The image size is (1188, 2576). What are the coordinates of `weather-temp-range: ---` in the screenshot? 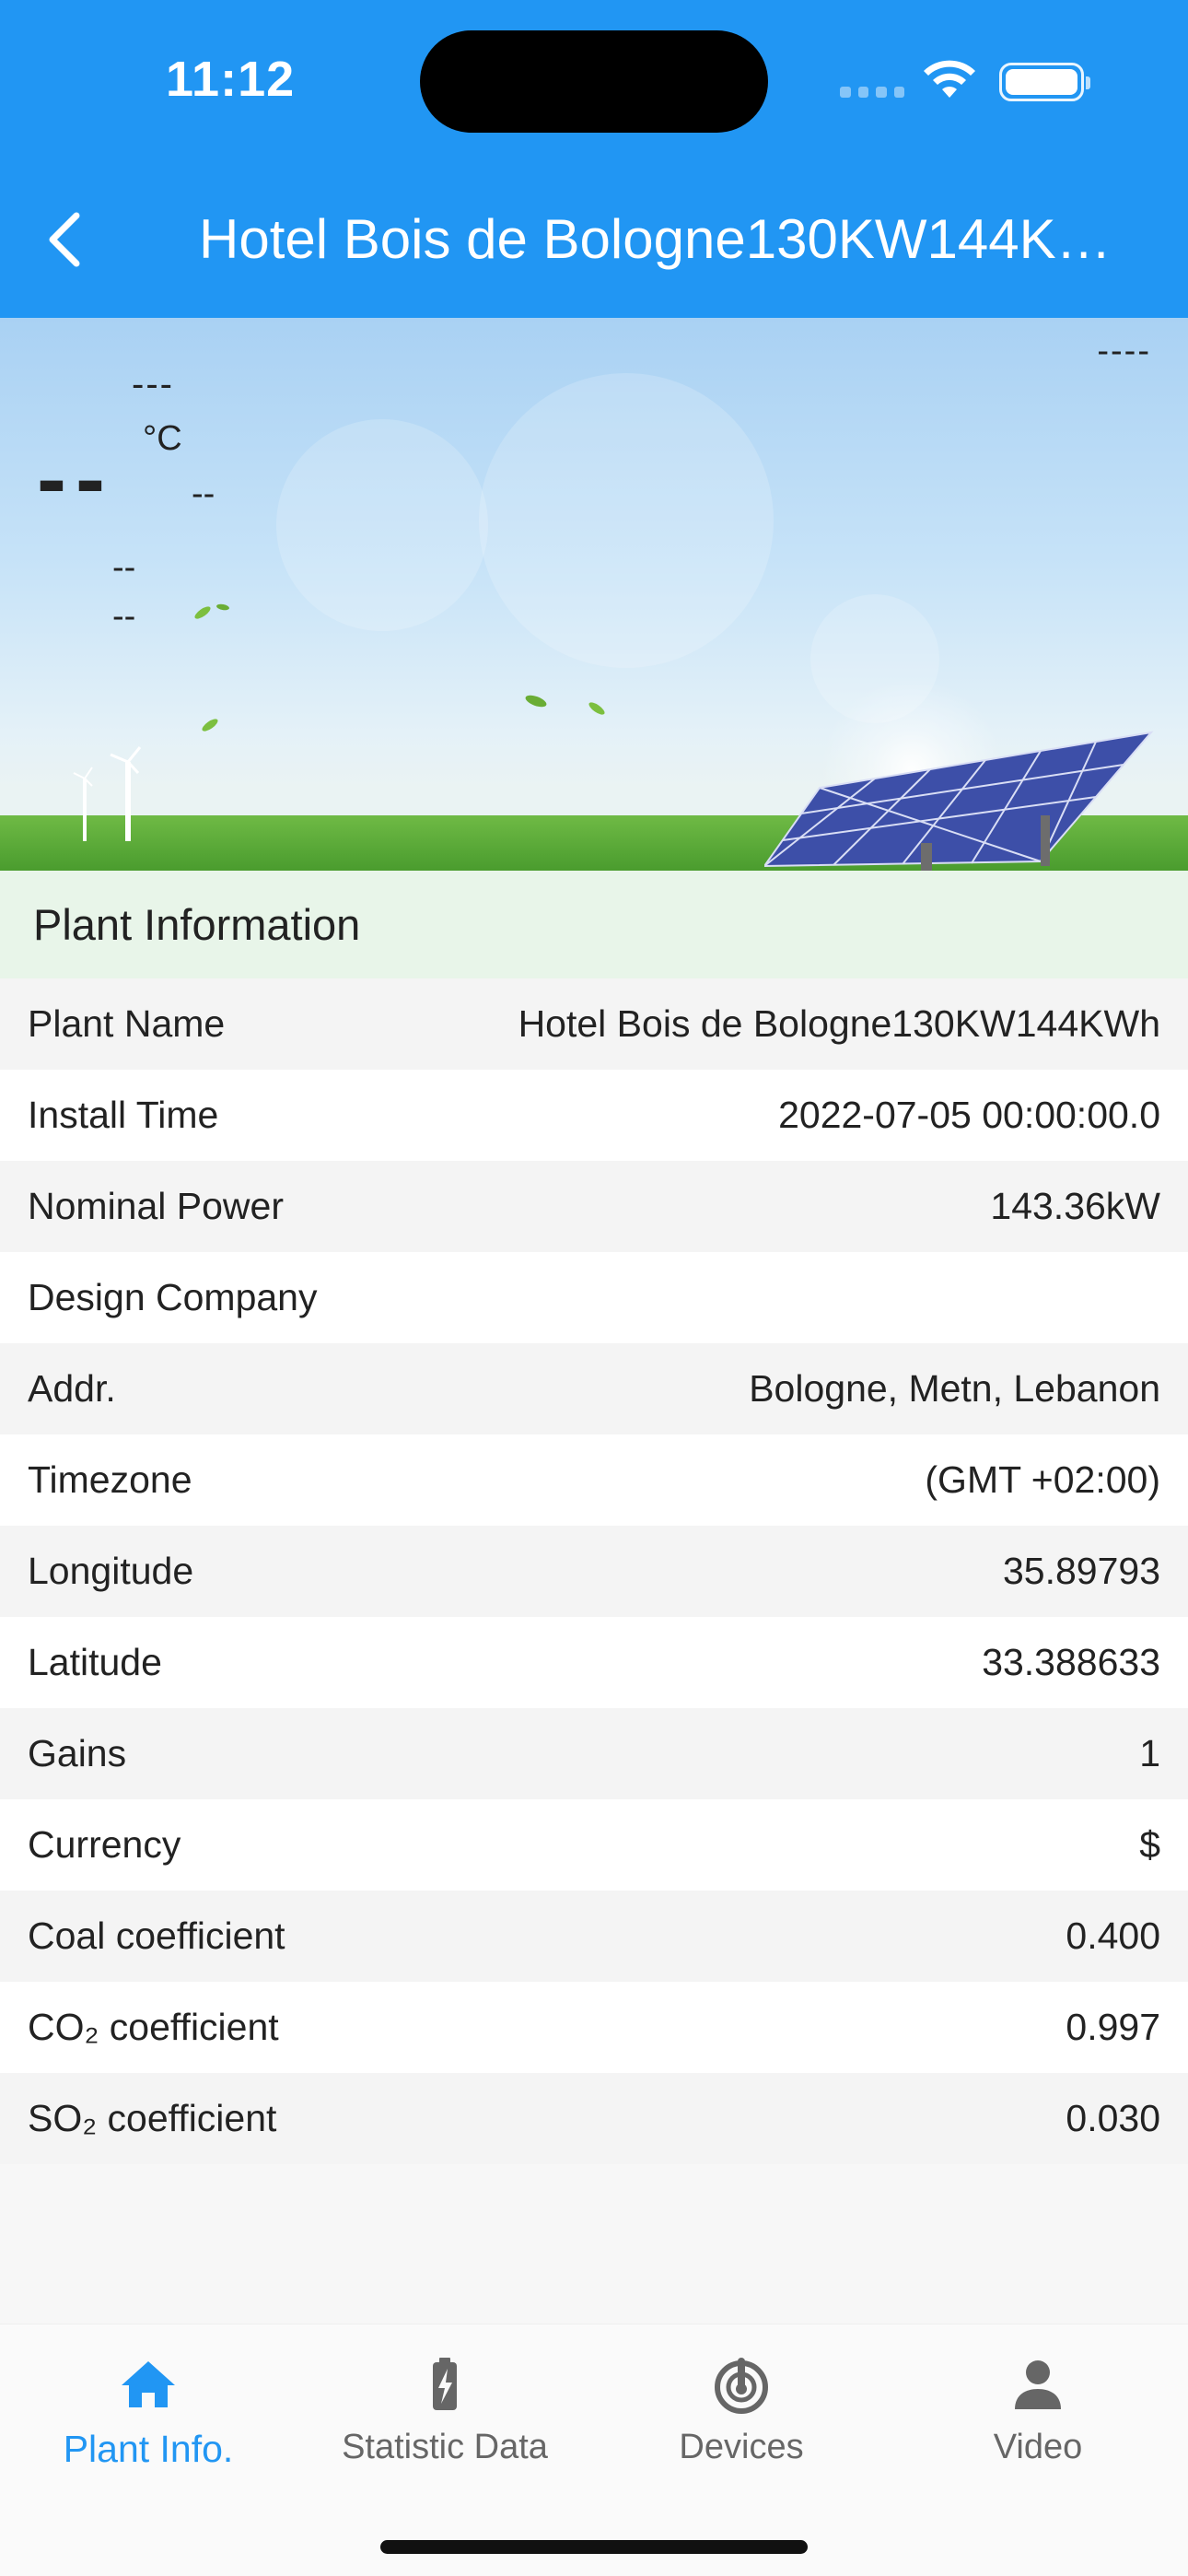 It's located at (153, 384).